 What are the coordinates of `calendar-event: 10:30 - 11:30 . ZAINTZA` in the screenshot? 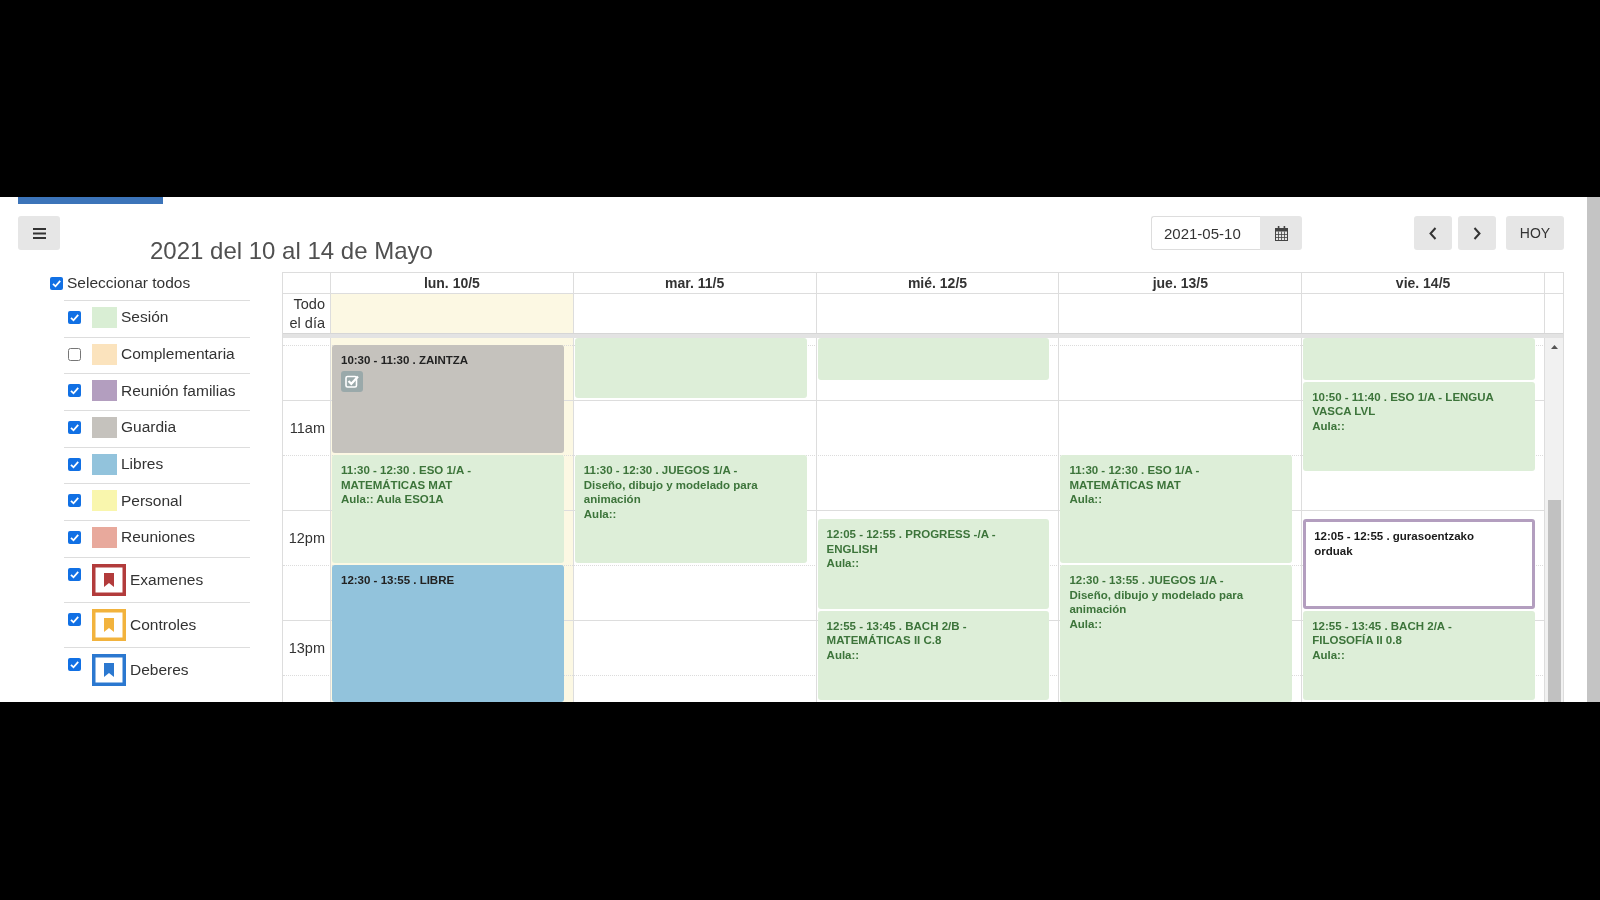 It's located at (448, 399).